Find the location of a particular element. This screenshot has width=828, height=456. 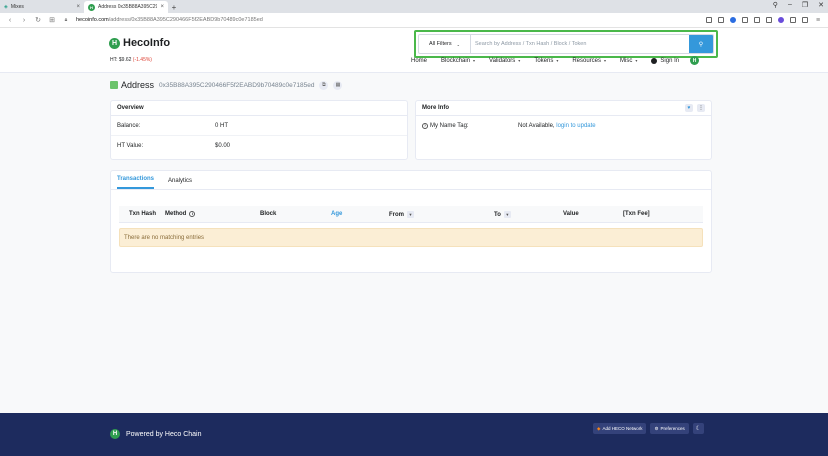

col-label: Txn Hash is located at coordinates (143, 214).